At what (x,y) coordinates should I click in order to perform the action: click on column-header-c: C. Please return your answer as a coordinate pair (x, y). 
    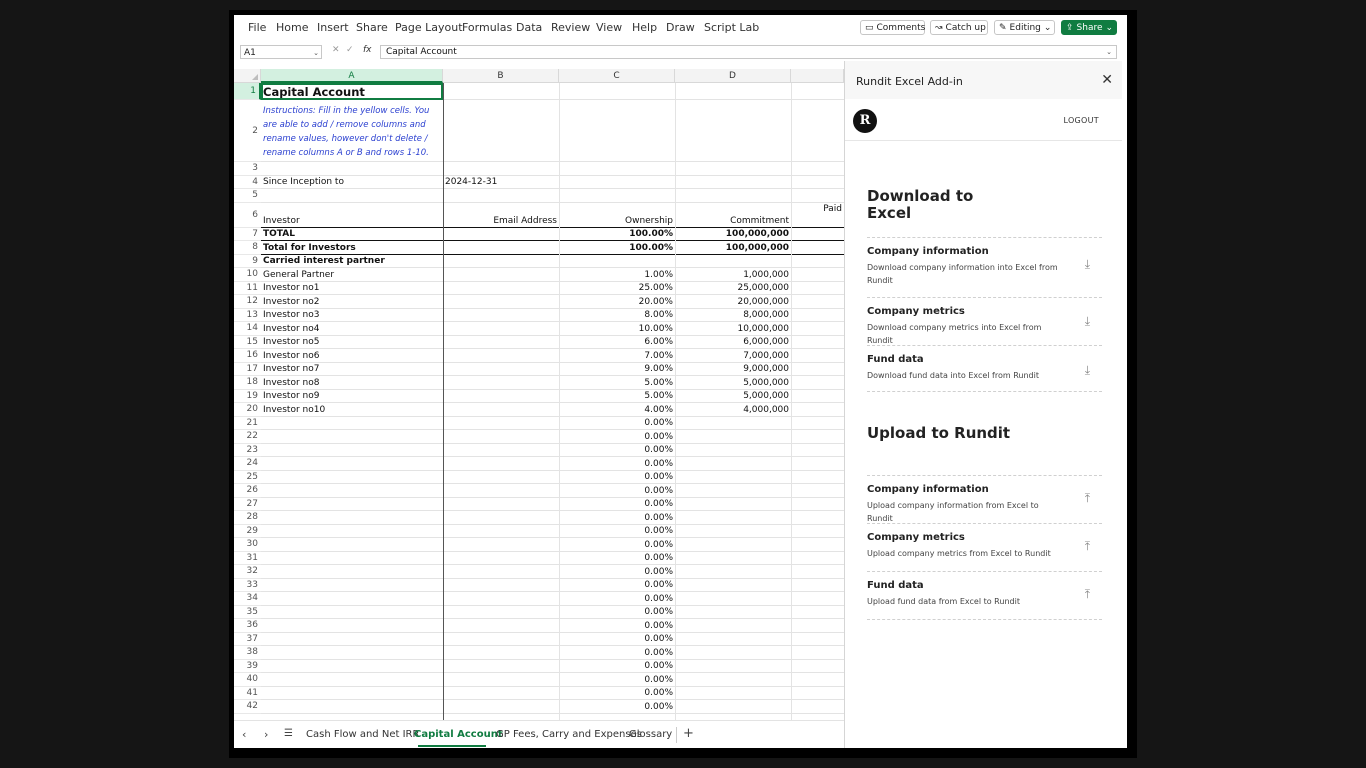
    Looking at the image, I should click on (617, 76).